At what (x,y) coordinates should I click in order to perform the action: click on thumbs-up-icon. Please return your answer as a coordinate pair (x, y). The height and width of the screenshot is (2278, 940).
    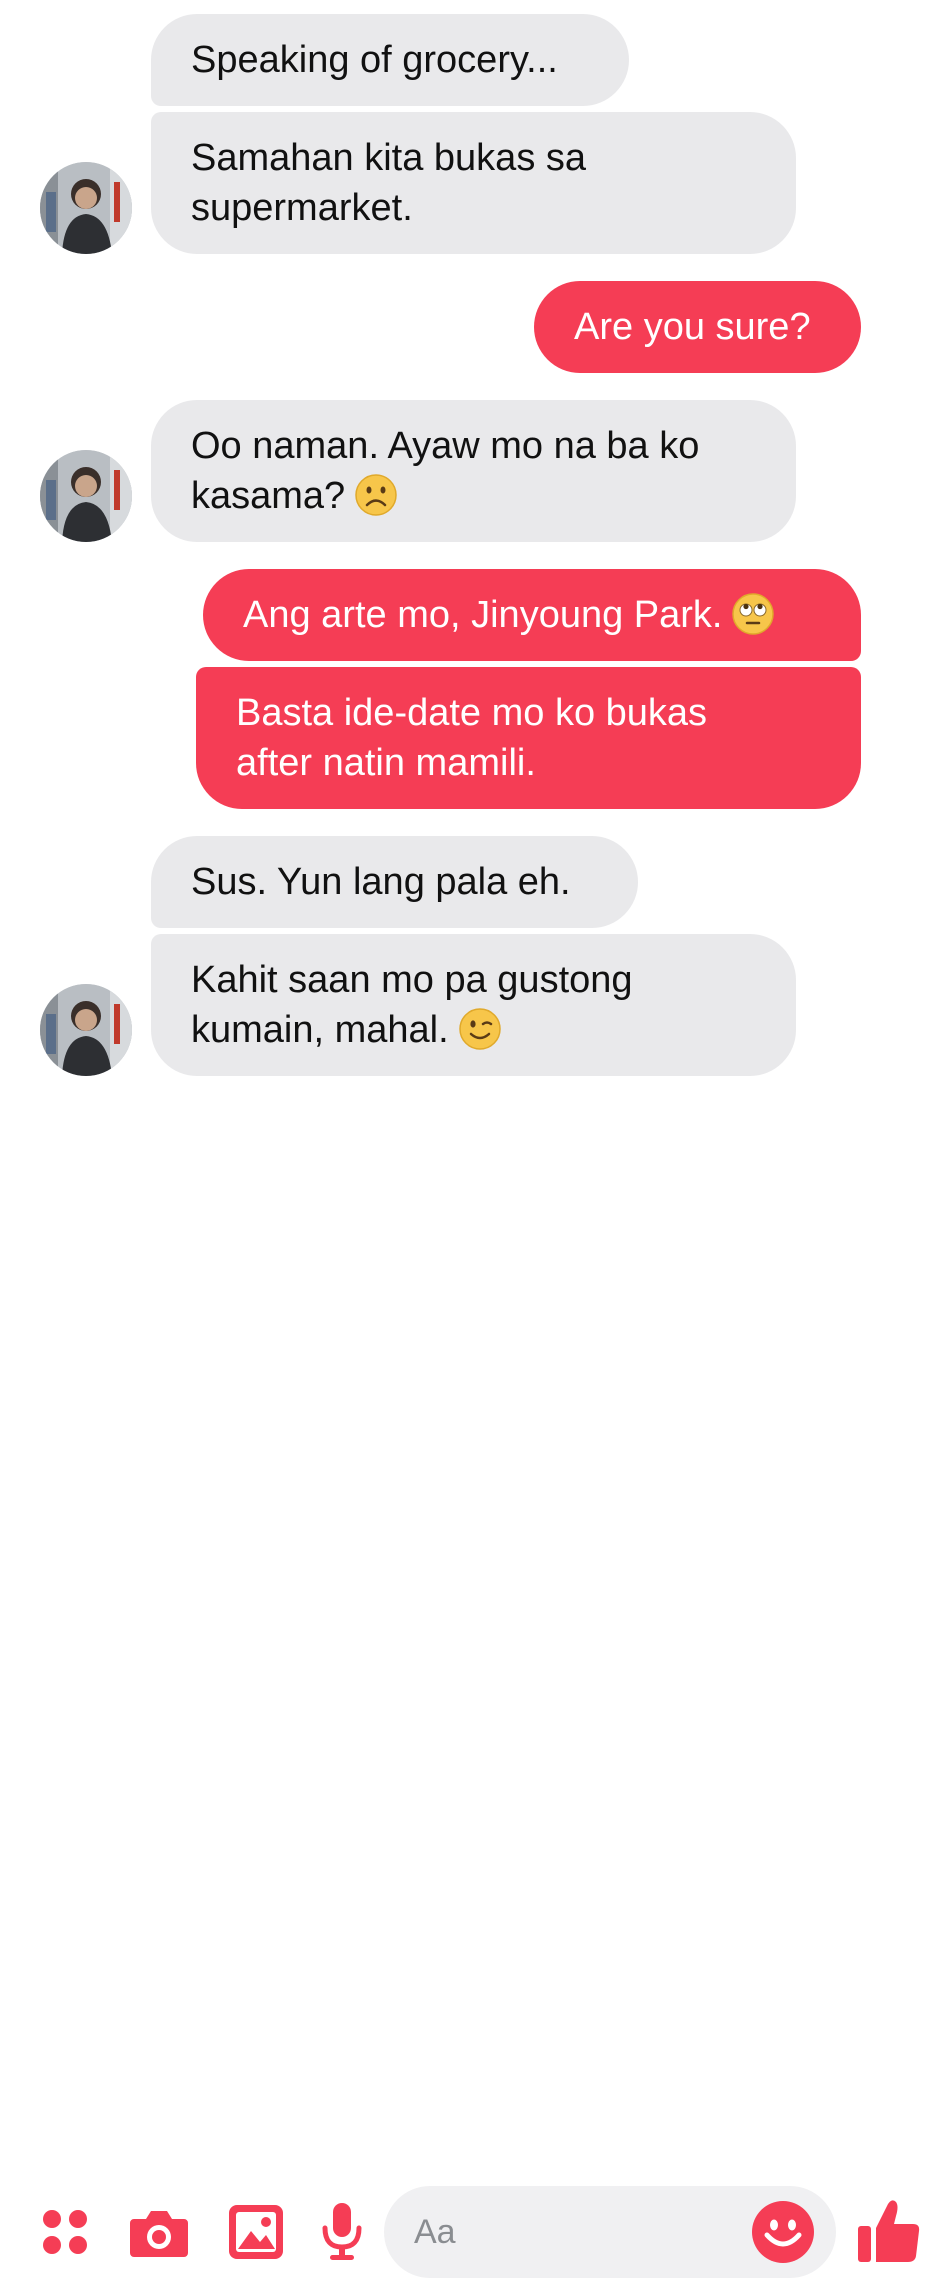
    Looking at the image, I should click on (889, 2231).